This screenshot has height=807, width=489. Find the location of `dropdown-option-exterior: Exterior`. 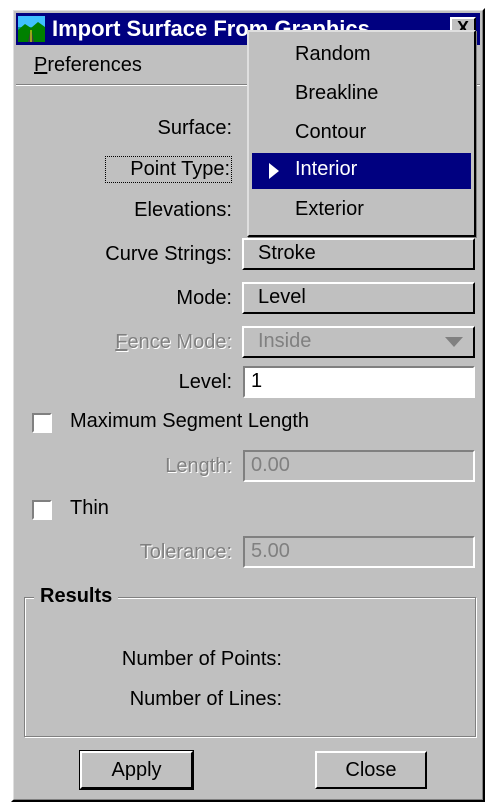

dropdown-option-exterior: Exterior is located at coordinates (361, 211).